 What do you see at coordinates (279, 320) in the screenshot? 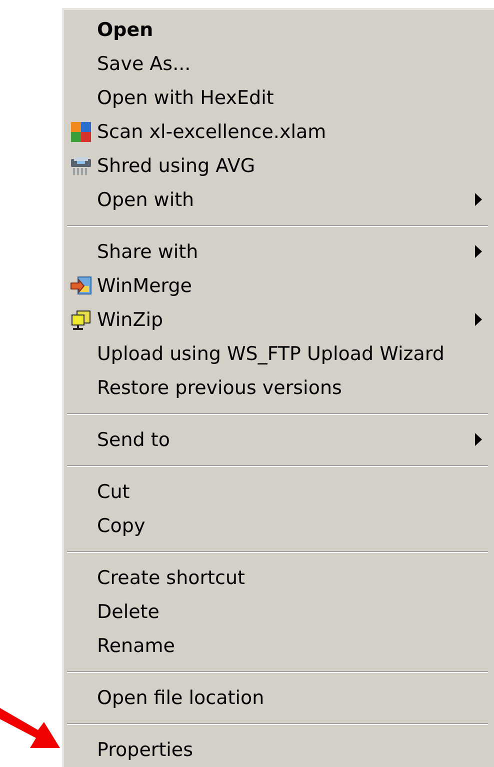
I see `menu-item: WinZip` at bounding box center [279, 320].